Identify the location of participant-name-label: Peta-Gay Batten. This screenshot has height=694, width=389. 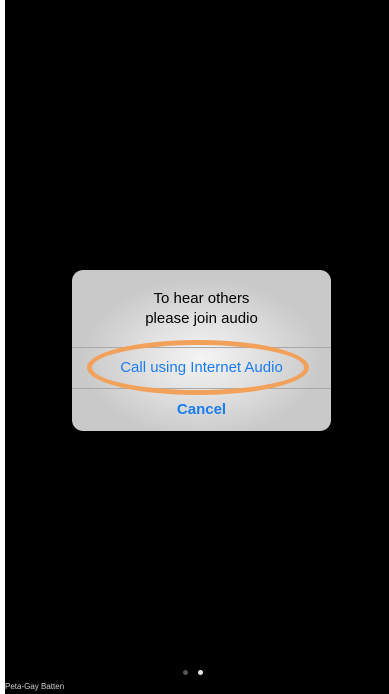
(35, 686).